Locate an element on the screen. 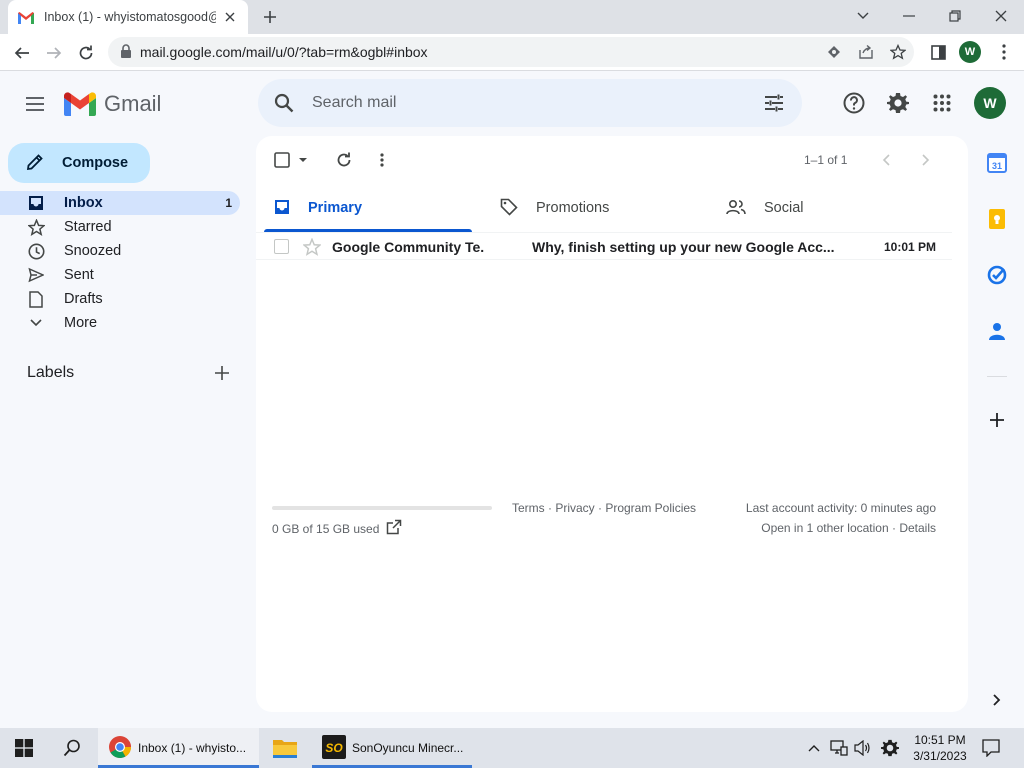 The image size is (1024, 768). gmail-favicon-icon is located at coordinates (26, 17).